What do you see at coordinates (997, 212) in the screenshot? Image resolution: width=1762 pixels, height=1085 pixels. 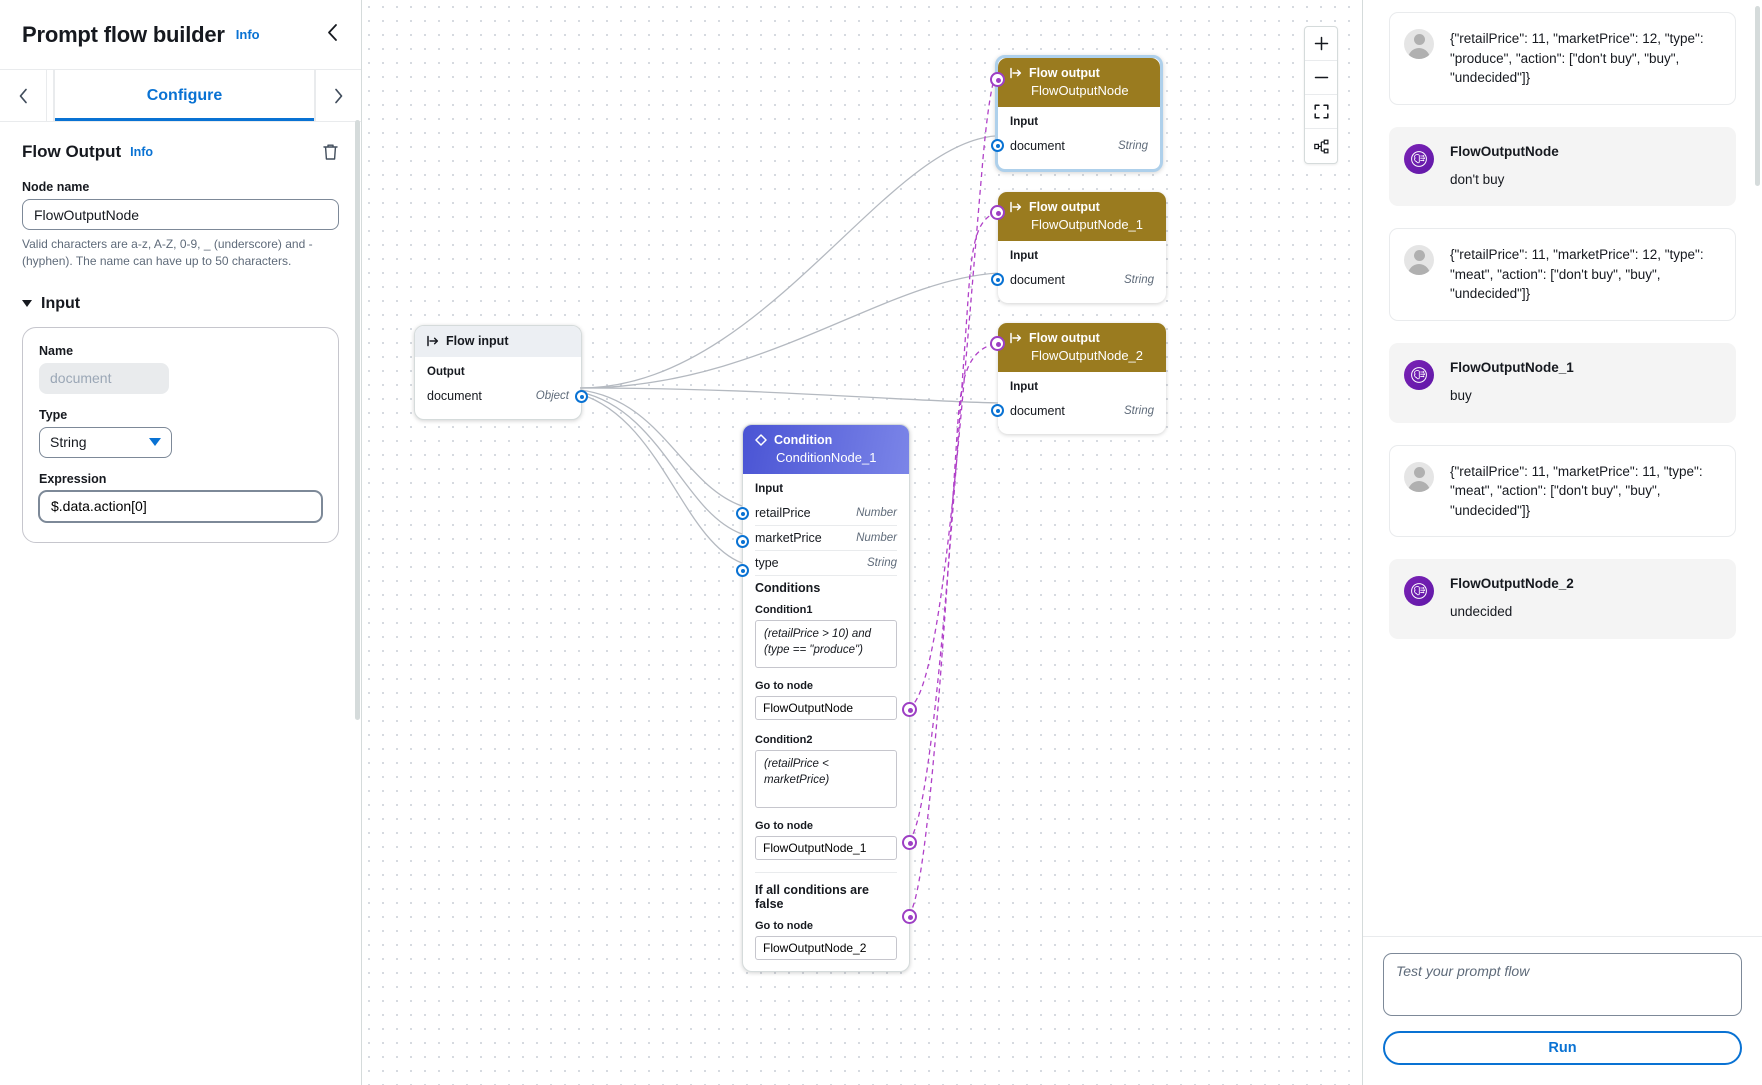 I see `flow-output-node-1-condition-port` at bounding box center [997, 212].